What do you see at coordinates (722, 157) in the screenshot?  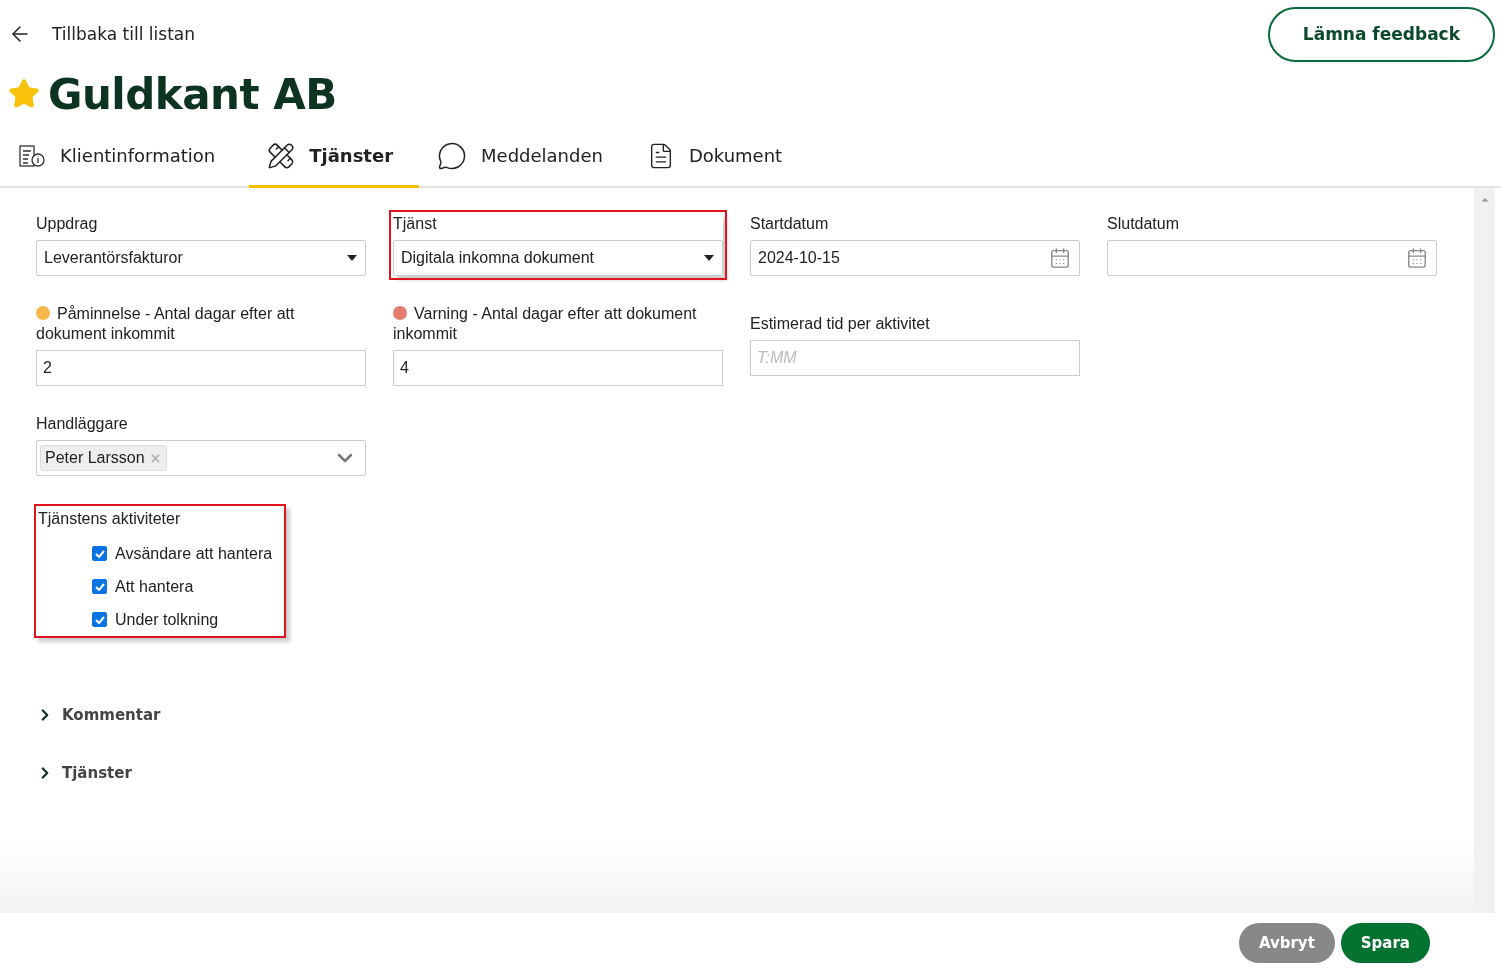 I see `tab: Dokument` at bounding box center [722, 157].